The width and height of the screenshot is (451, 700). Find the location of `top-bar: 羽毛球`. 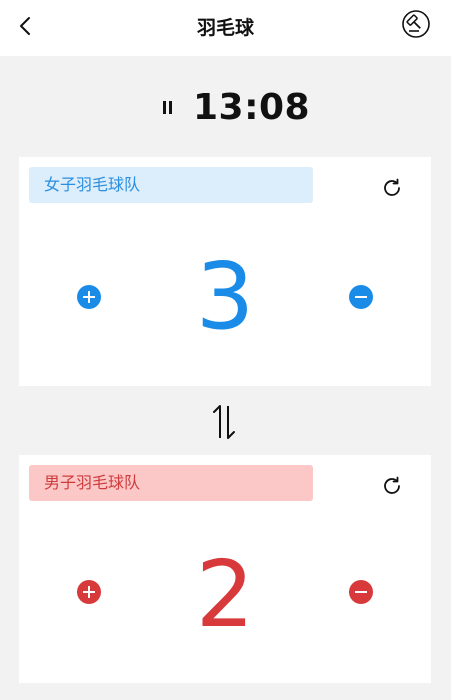

top-bar: 羽毛球 is located at coordinates (225, 28).